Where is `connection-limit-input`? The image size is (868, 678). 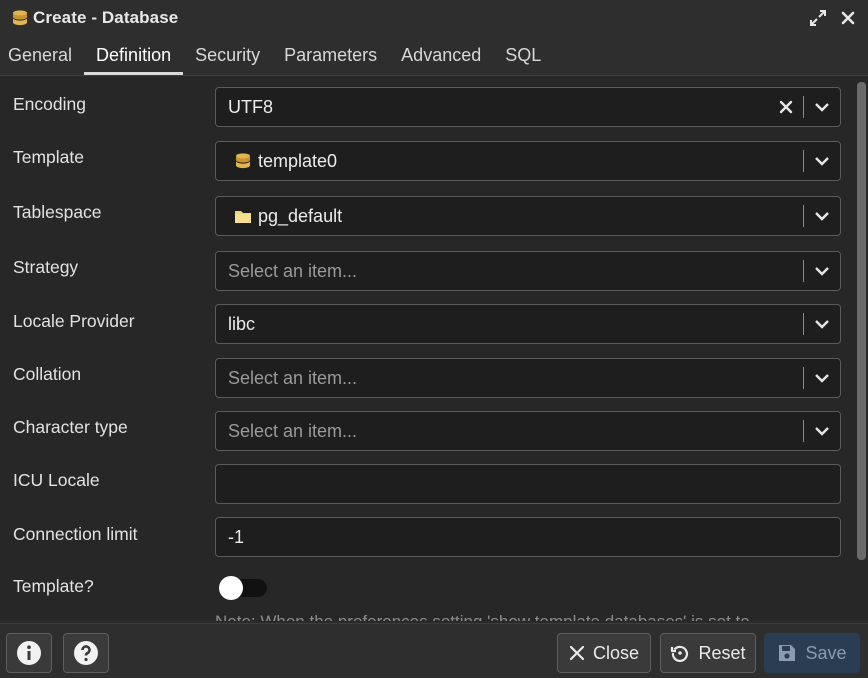 connection-limit-input is located at coordinates (528, 537).